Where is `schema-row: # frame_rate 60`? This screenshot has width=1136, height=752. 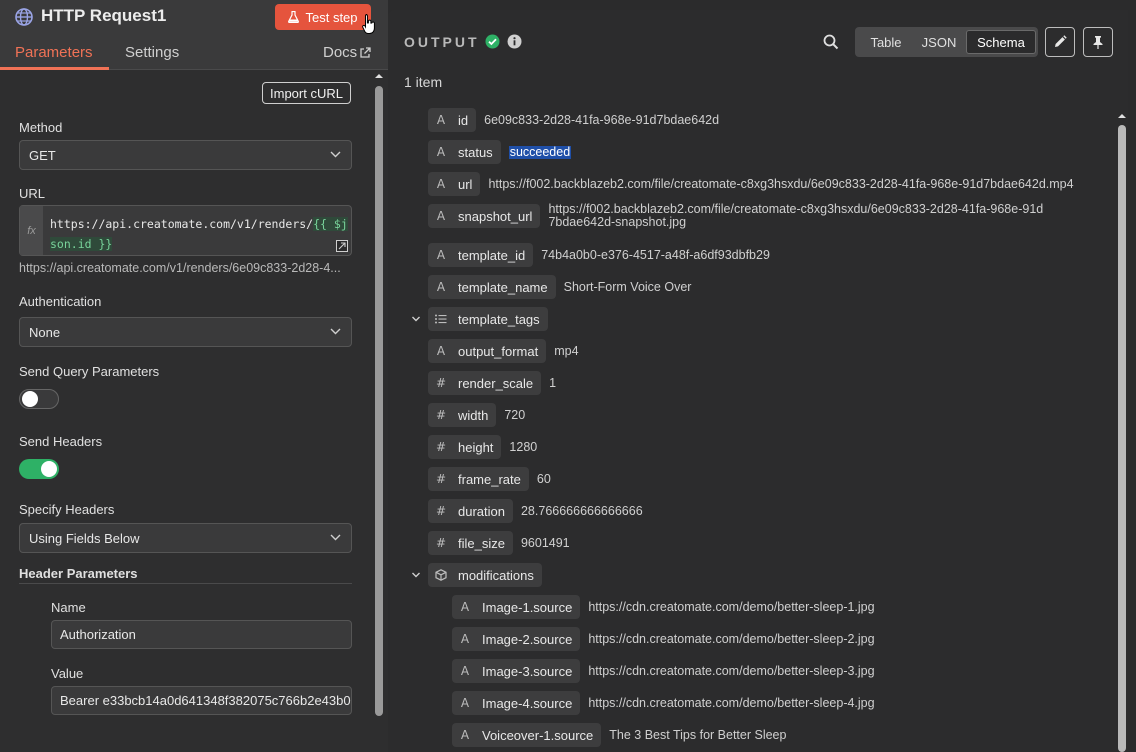
schema-row: # frame_rate 60 is located at coordinates (489, 479).